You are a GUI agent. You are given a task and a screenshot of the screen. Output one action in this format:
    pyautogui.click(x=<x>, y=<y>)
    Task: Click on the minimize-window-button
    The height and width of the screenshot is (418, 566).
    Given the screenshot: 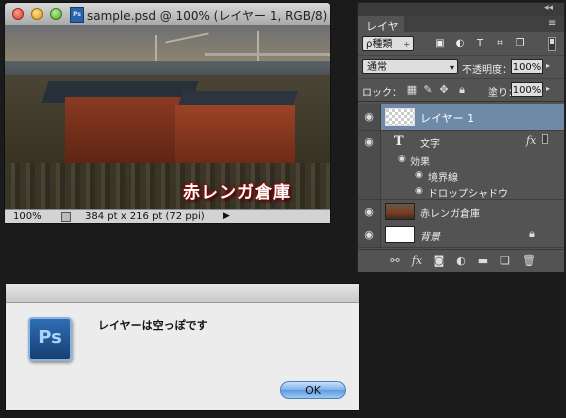 What is the action you would take?
    pyautogui.click(x=37, y=14)
    